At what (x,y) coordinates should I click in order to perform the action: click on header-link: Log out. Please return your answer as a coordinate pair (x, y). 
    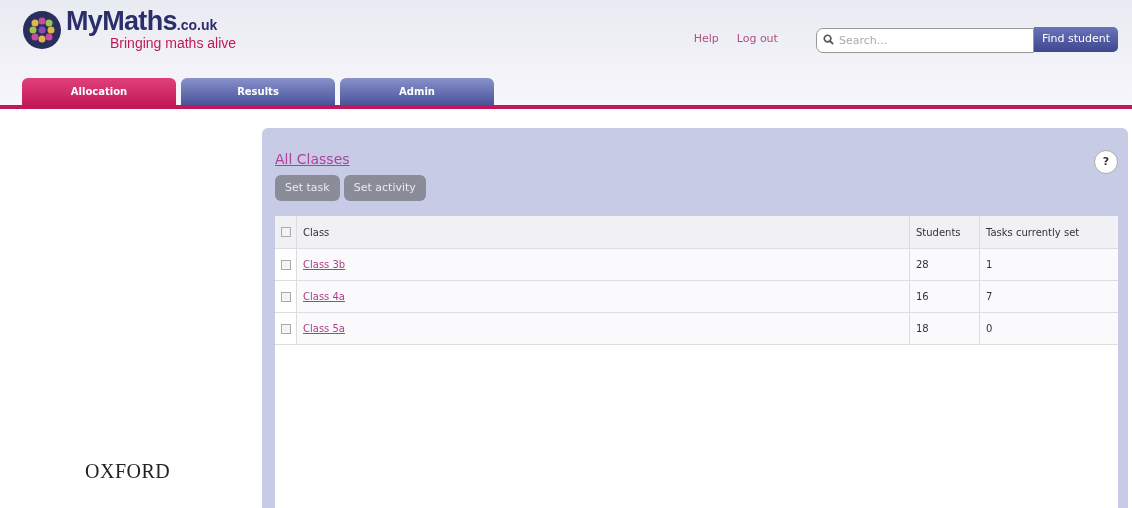
    Looking at the image, I should click on (757, 39).